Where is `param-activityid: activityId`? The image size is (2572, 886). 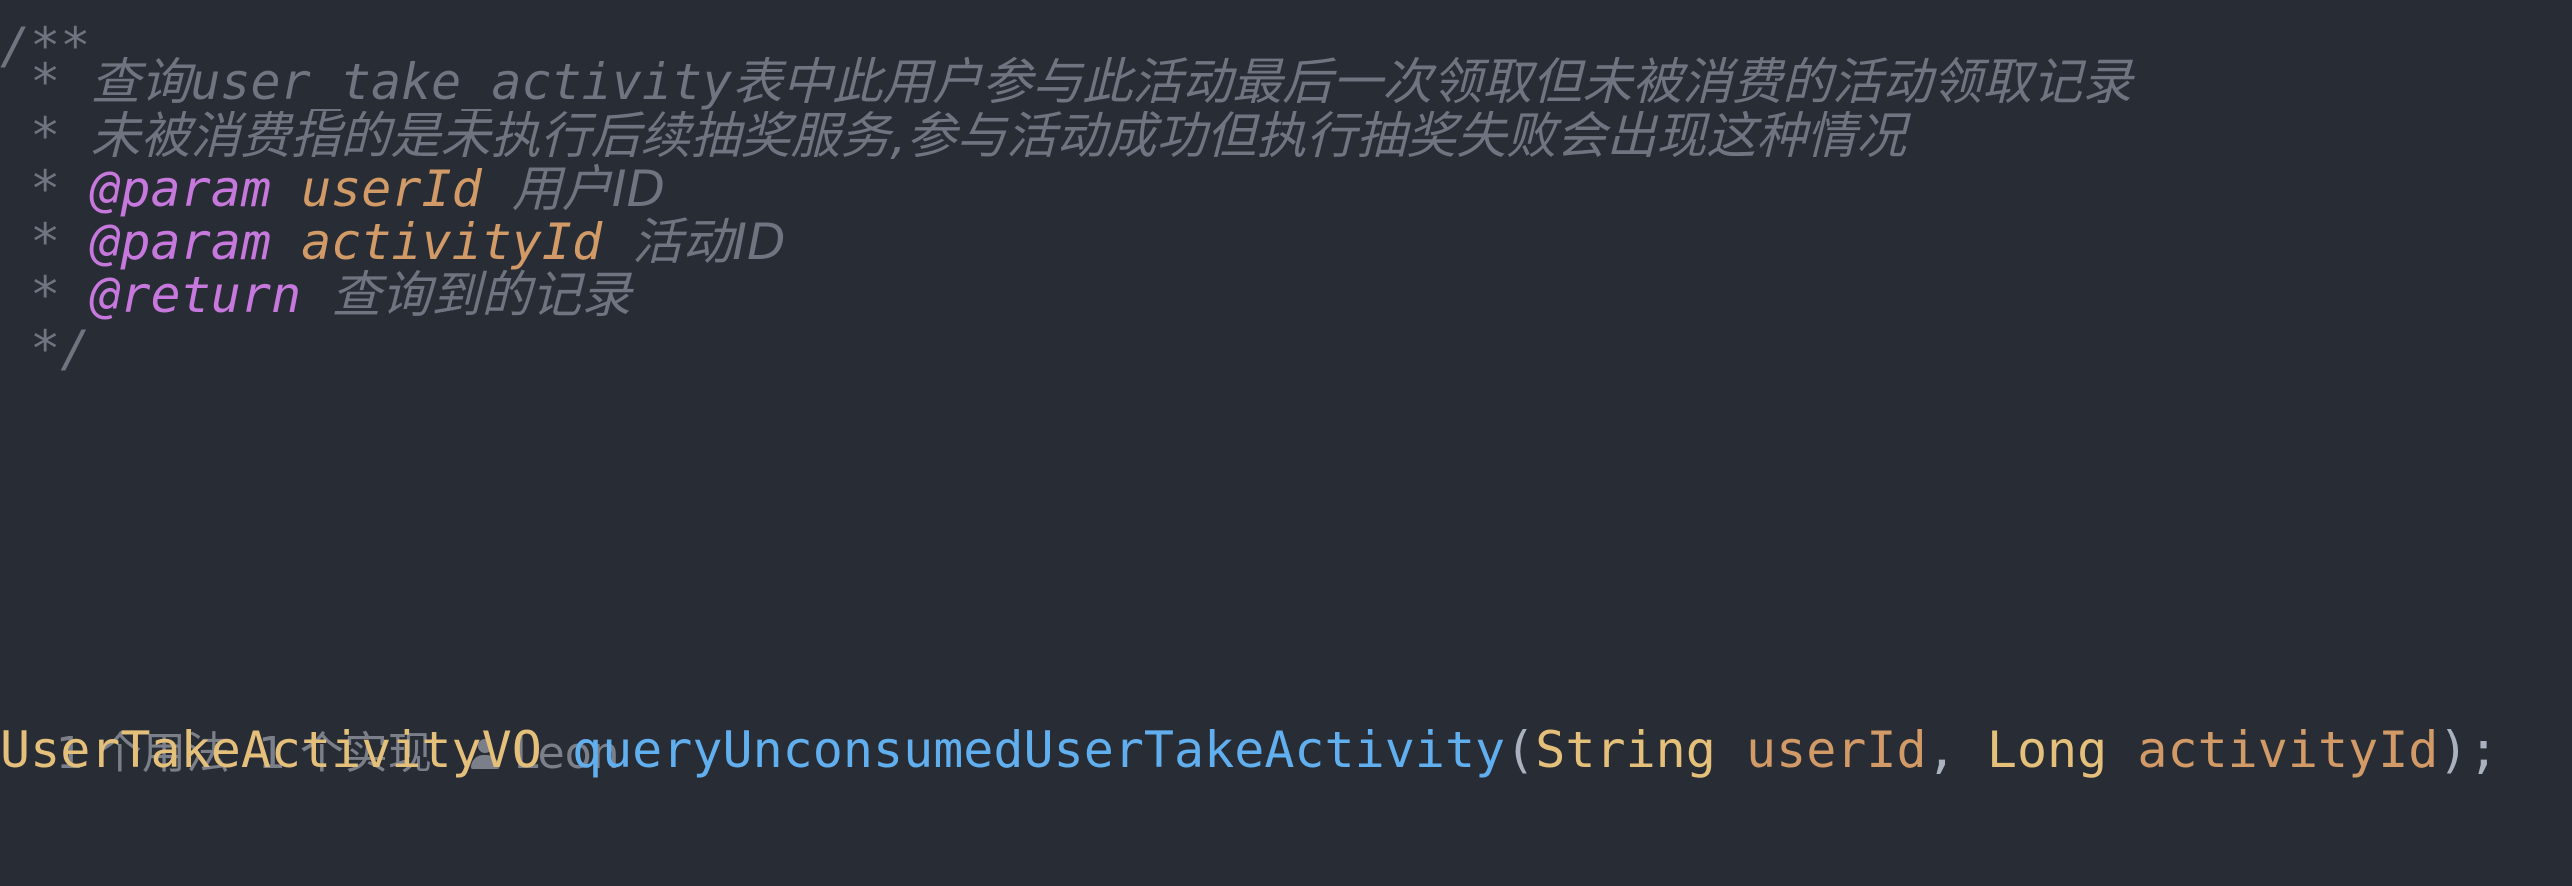 param-activityid: activityId is located at coordinates (2287, 750).